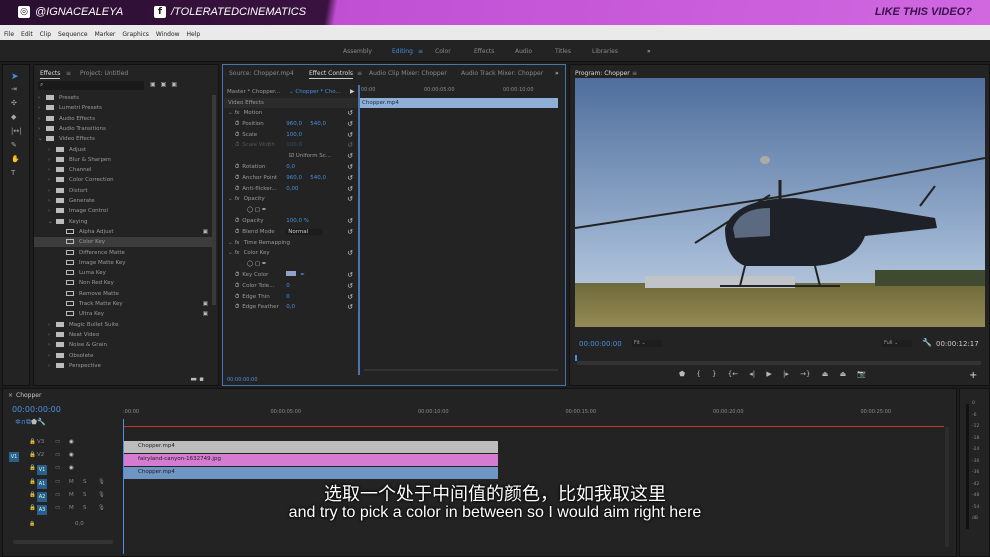 The width and height of the screenshot is (990, 557). What do you see at coordinates (123, 119) in the screenshot?
I see `tree-item: › Audio Effects` at bounding box center [123, 119].